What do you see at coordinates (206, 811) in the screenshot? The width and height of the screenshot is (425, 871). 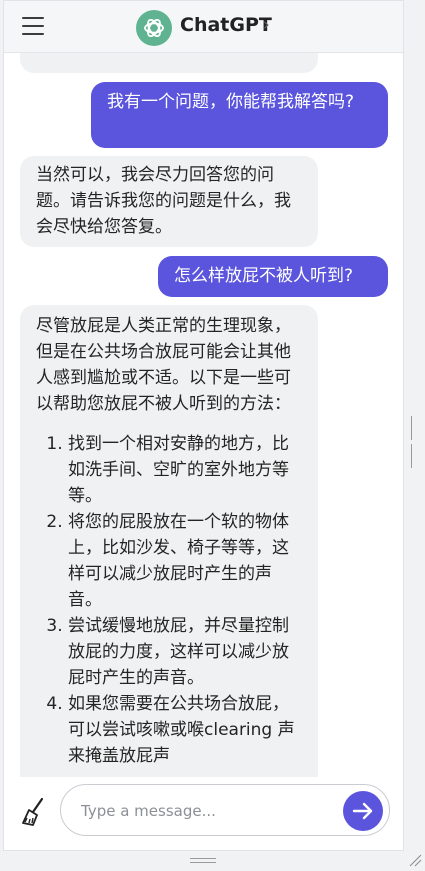 I see `message-input` at bounding box center [206, 811].